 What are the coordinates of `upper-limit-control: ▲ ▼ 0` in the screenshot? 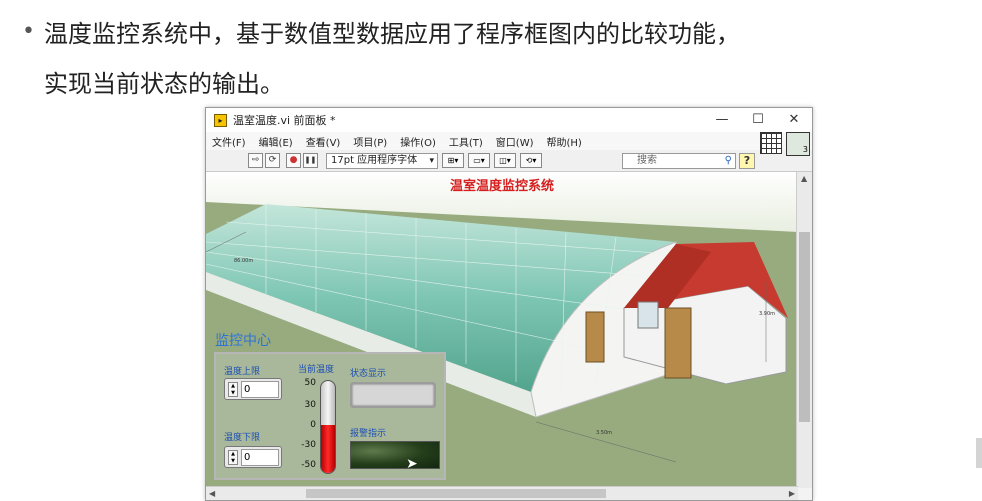 It's located at (253, 389).